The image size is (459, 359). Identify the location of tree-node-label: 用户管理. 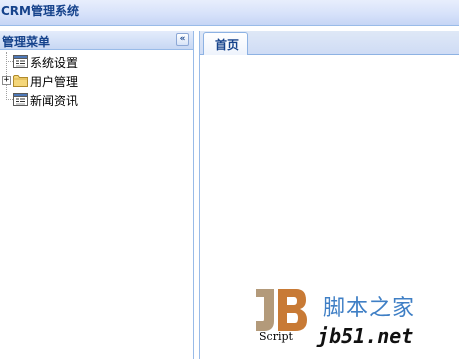
(54, 82).